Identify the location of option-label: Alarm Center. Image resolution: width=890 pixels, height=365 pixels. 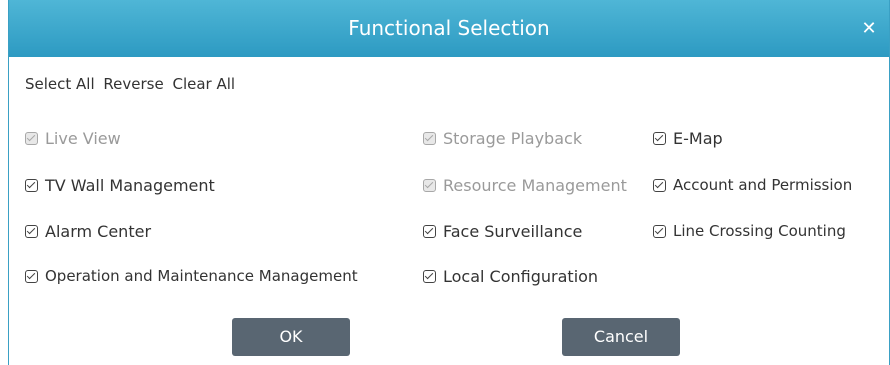
(98, 231).